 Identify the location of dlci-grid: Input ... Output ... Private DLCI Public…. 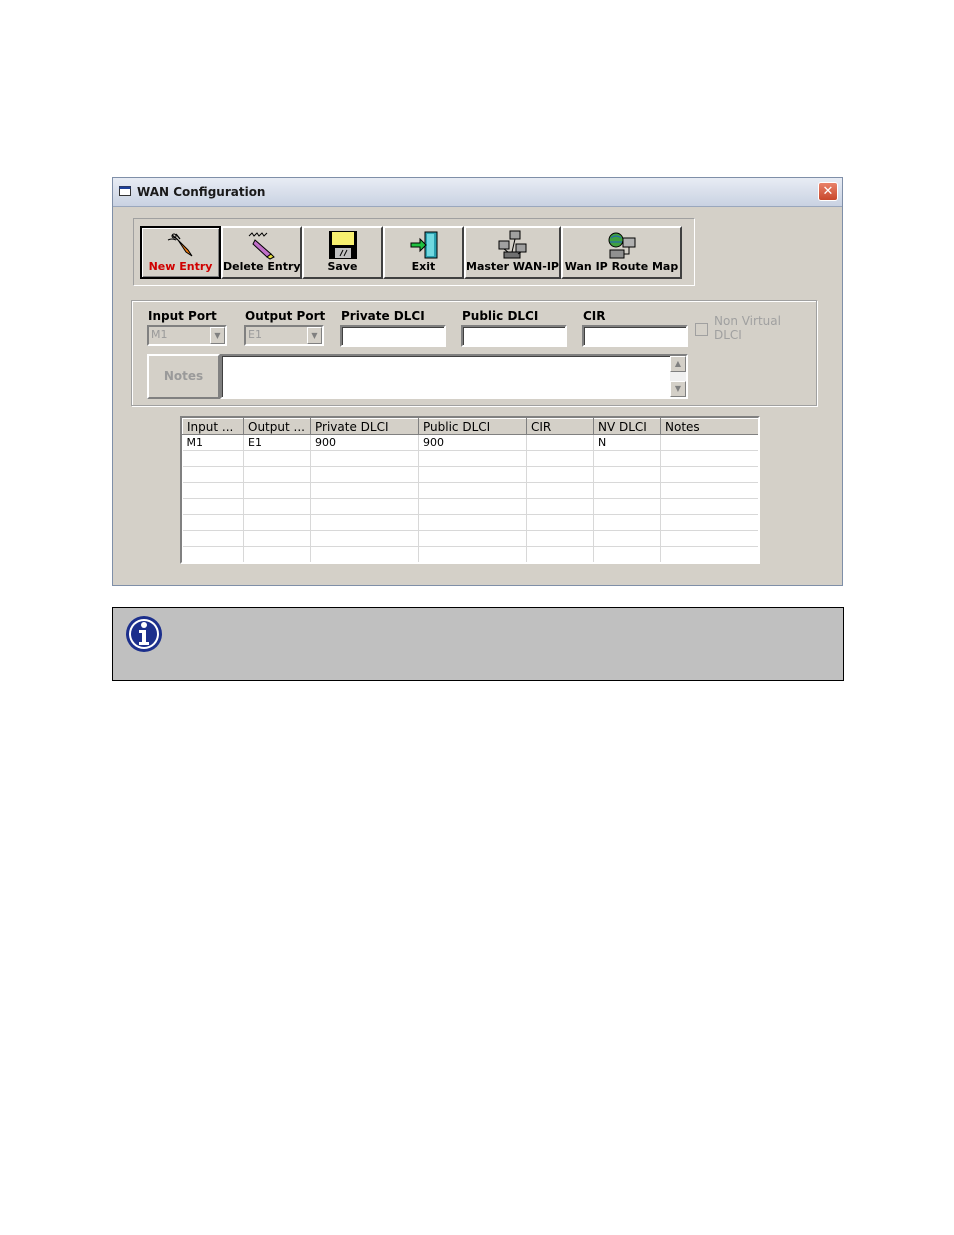
(470, 490).